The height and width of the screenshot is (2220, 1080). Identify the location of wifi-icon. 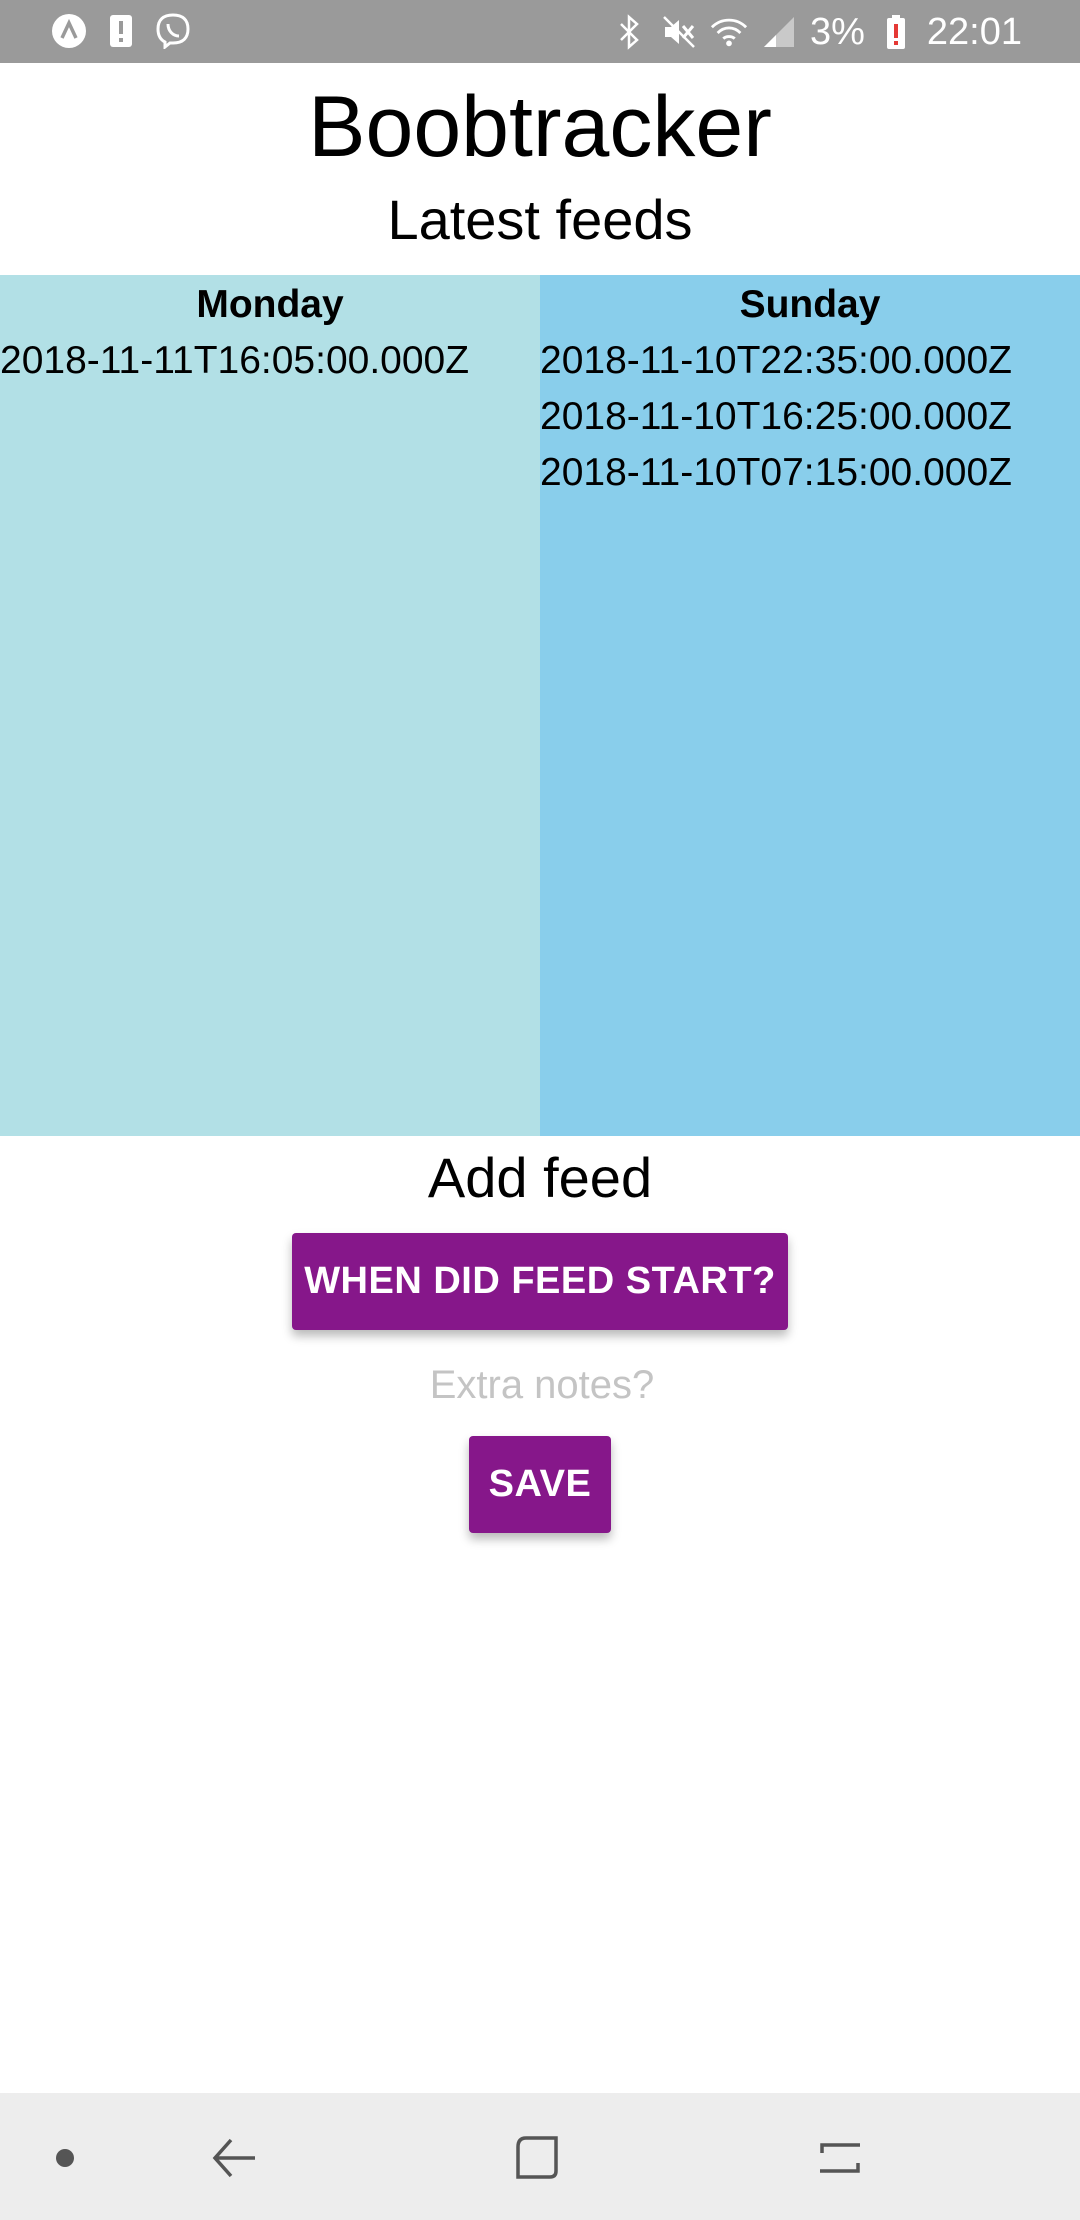
(729, 32).